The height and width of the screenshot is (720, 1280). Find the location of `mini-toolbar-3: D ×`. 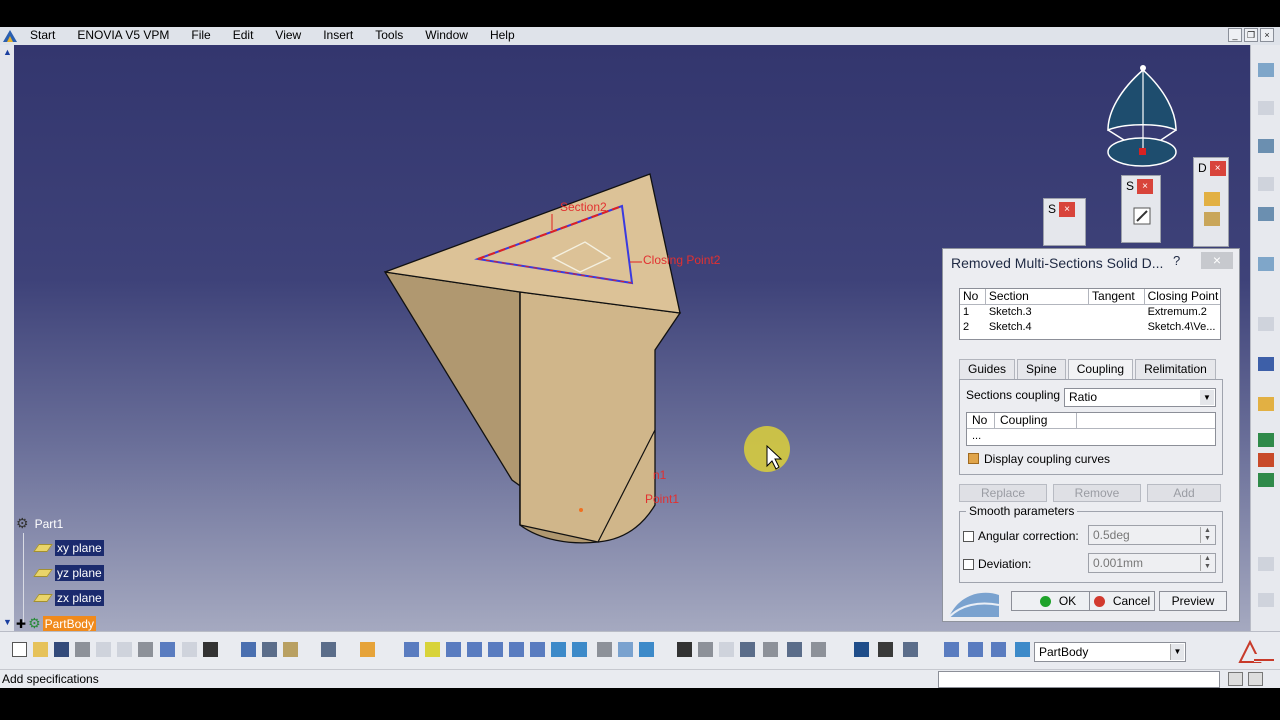

mini-toolbar-3: D × is located at coordinates (1211, 202).